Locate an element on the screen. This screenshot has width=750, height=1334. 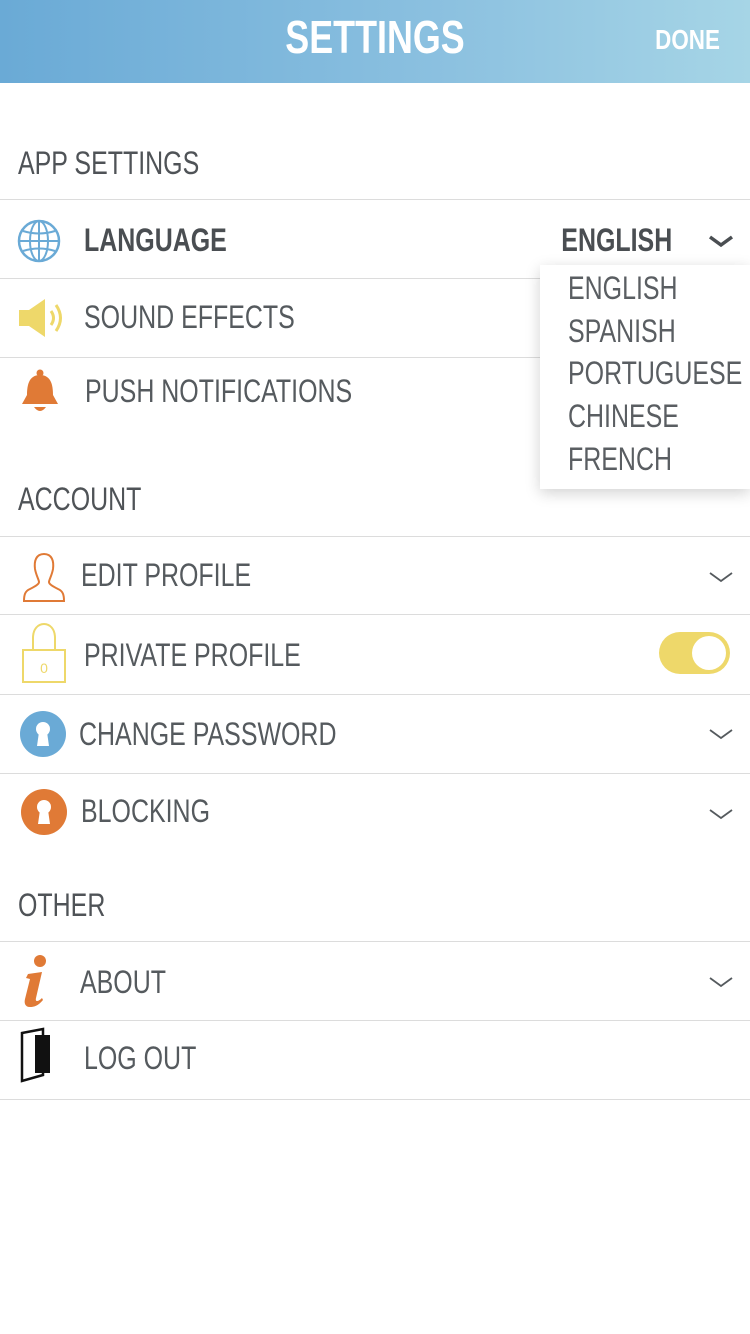
edit-profile-row: EDIT PROFILE is located at coordinates (375, 575).